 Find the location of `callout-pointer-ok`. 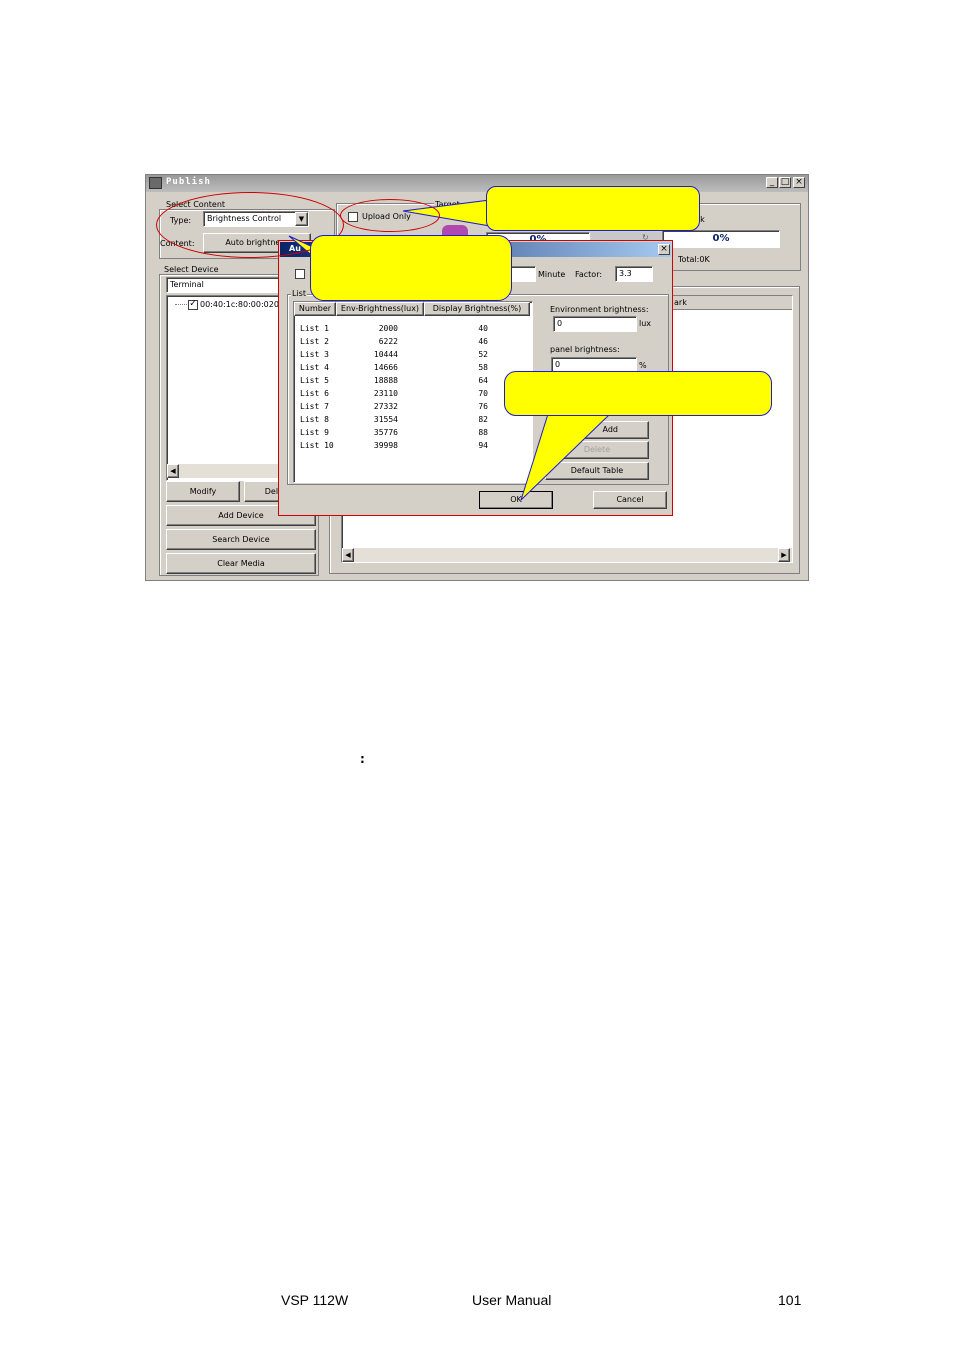

callout-pointer-ok is located at coordinates (566, 457).